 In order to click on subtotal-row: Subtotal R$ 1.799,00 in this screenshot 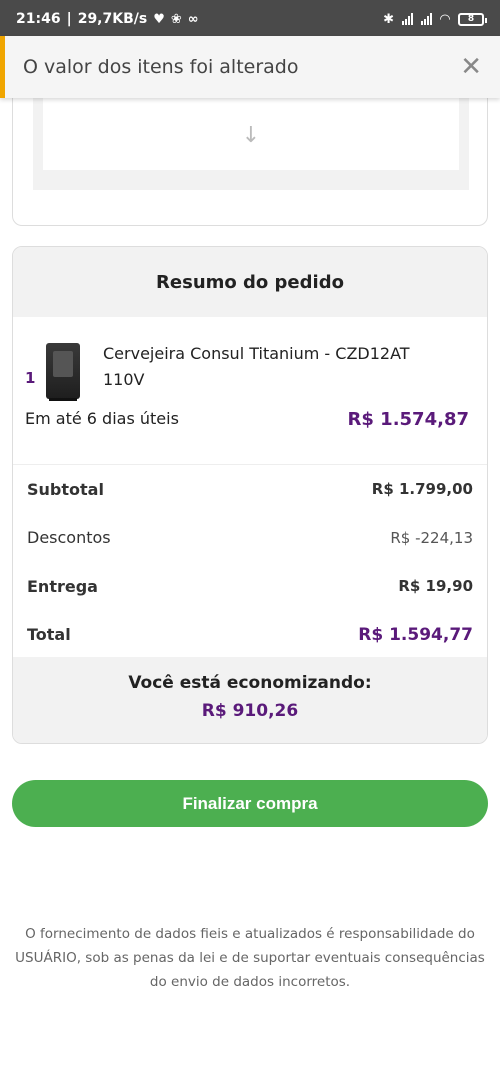, I will do `click(250, 489)`.